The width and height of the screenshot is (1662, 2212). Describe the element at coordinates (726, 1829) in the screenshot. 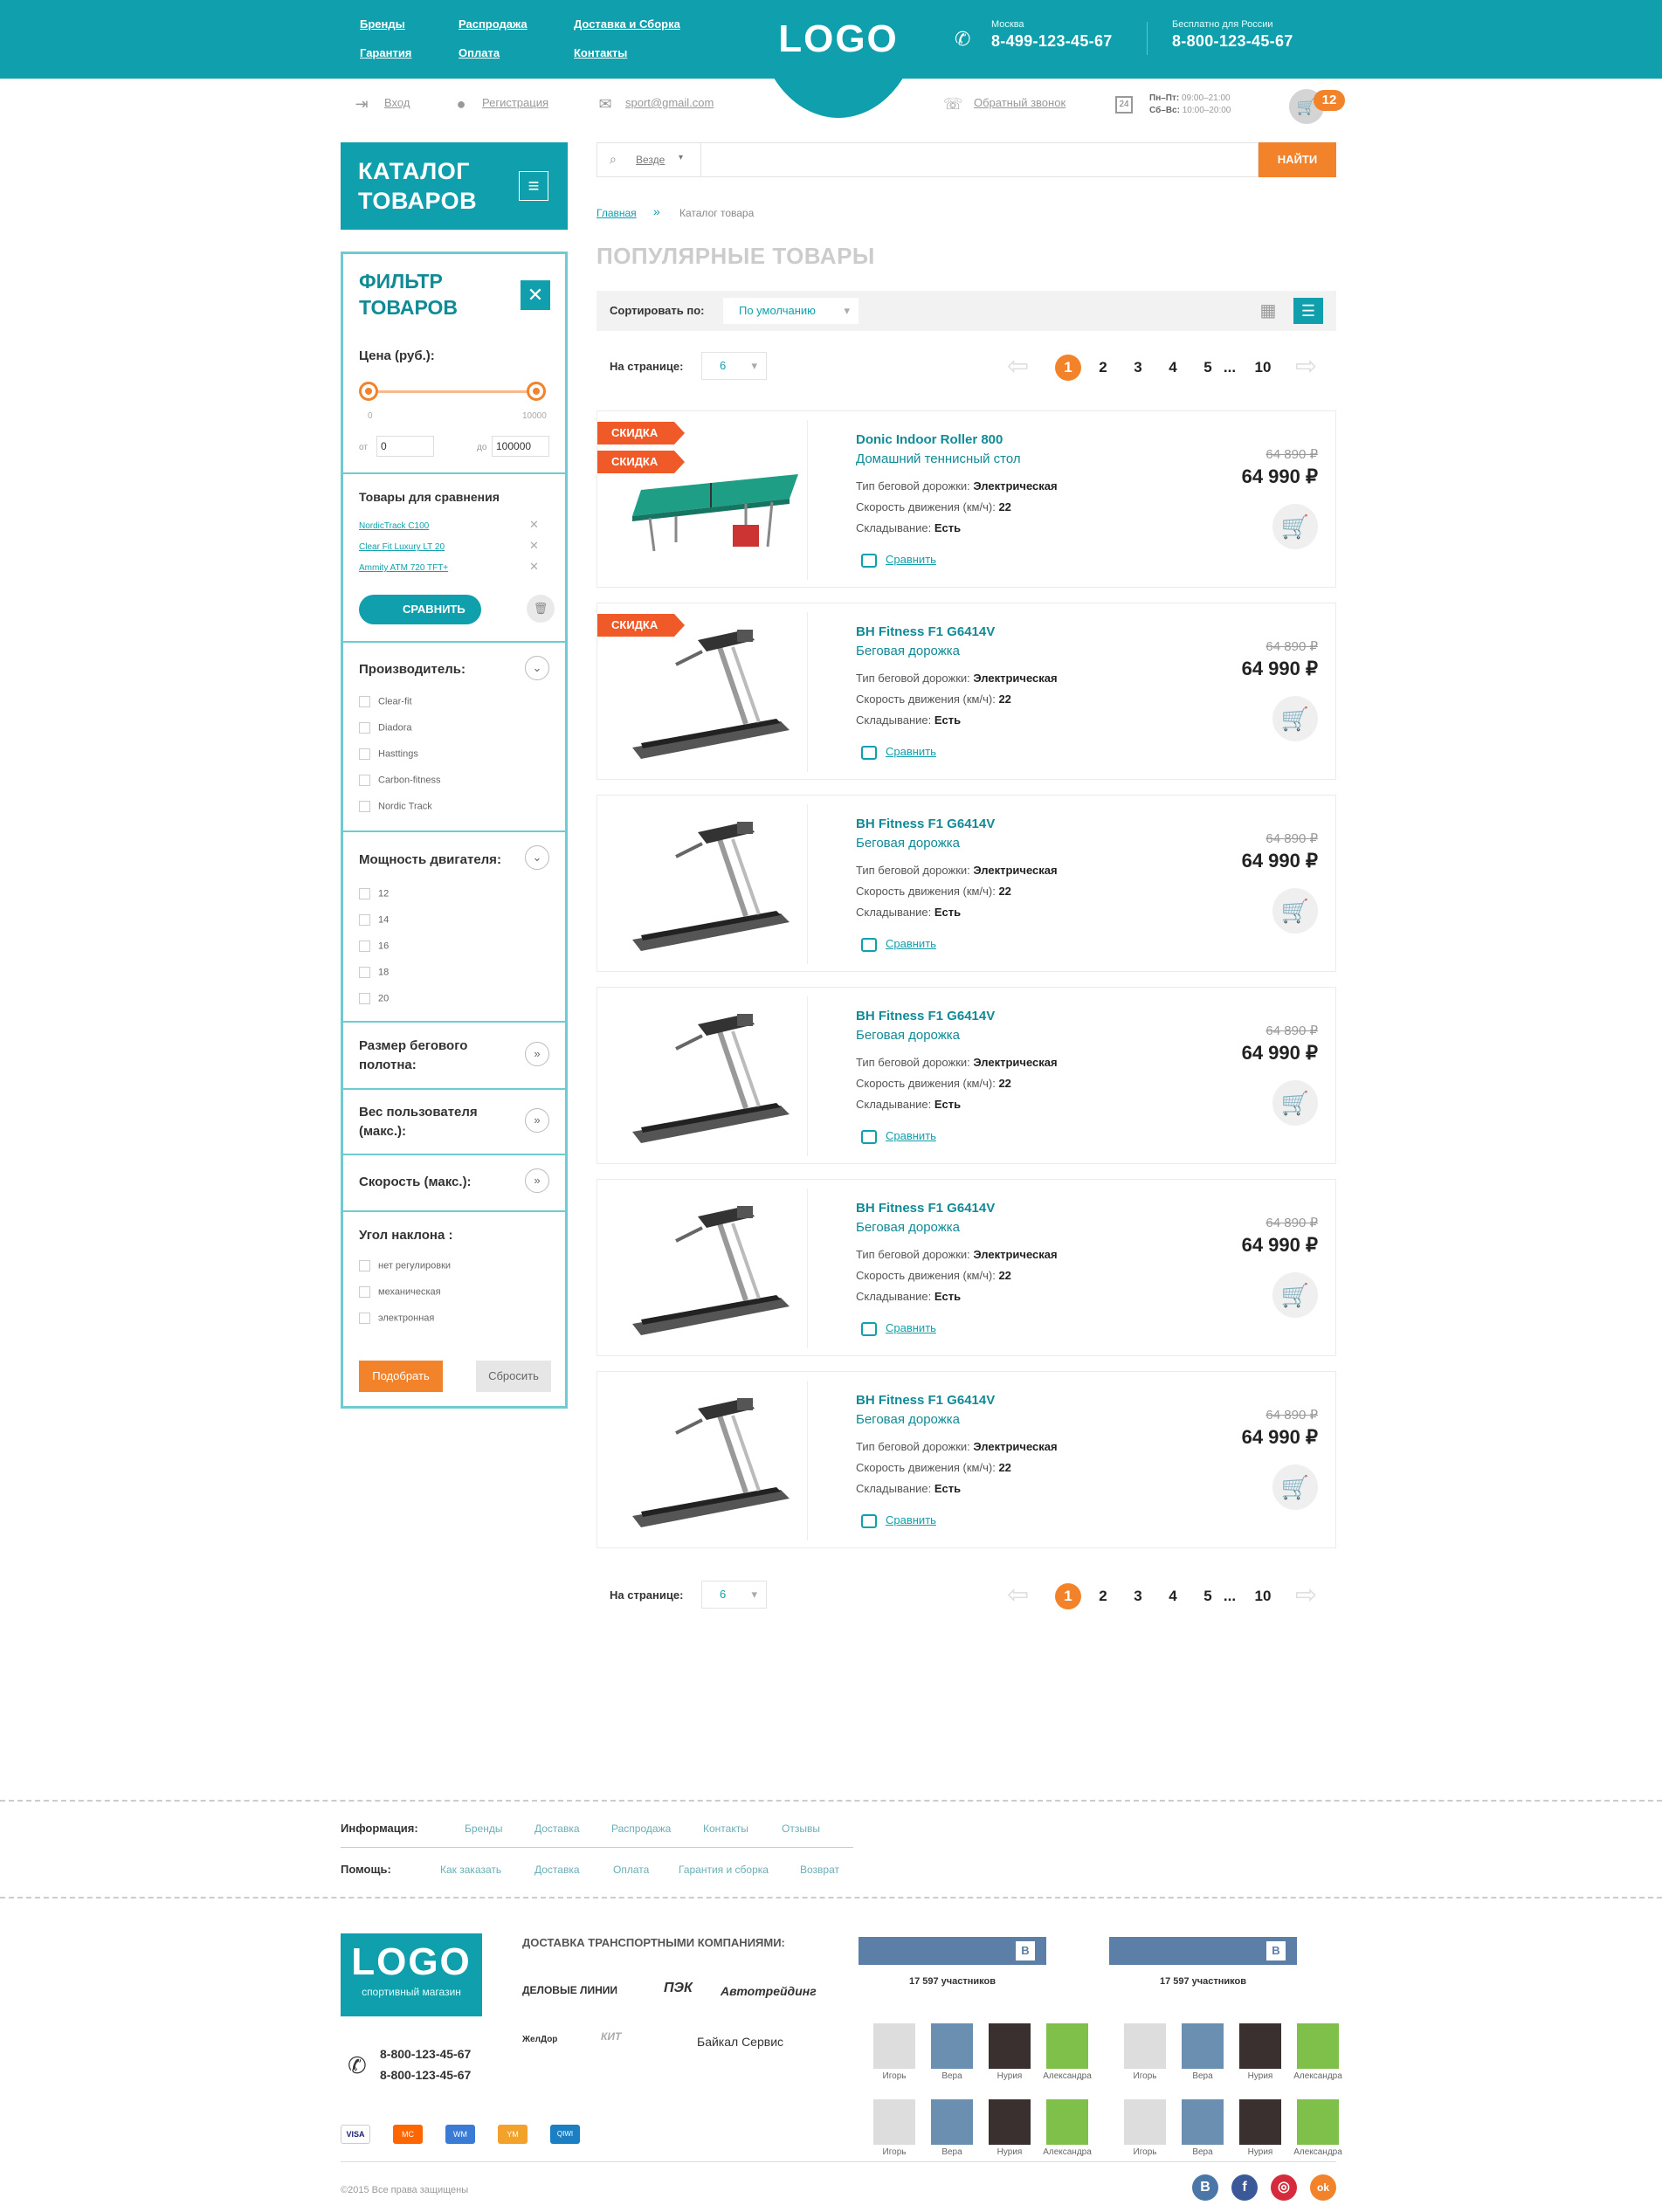

I see `footer-link: Контакты` at that location.